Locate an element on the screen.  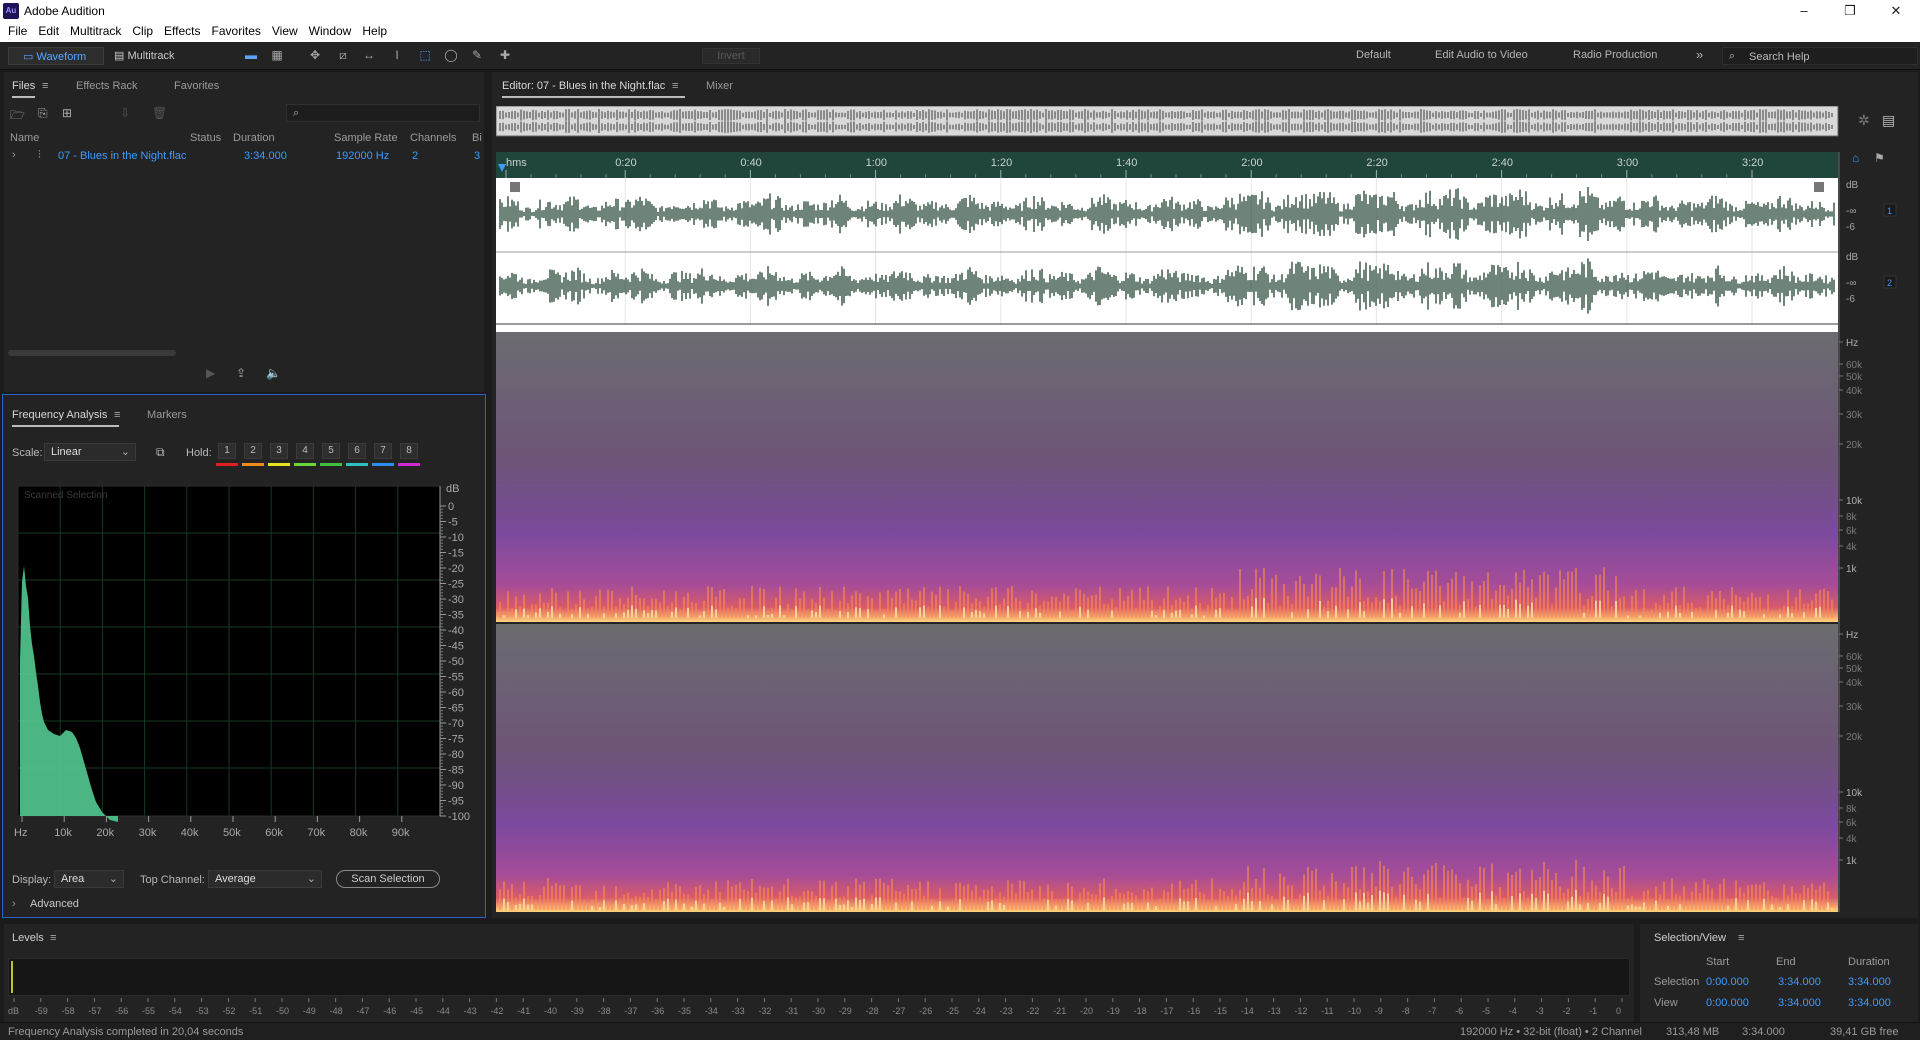
selection-end: 3:34.000 is located at coordinates (1799, 982).